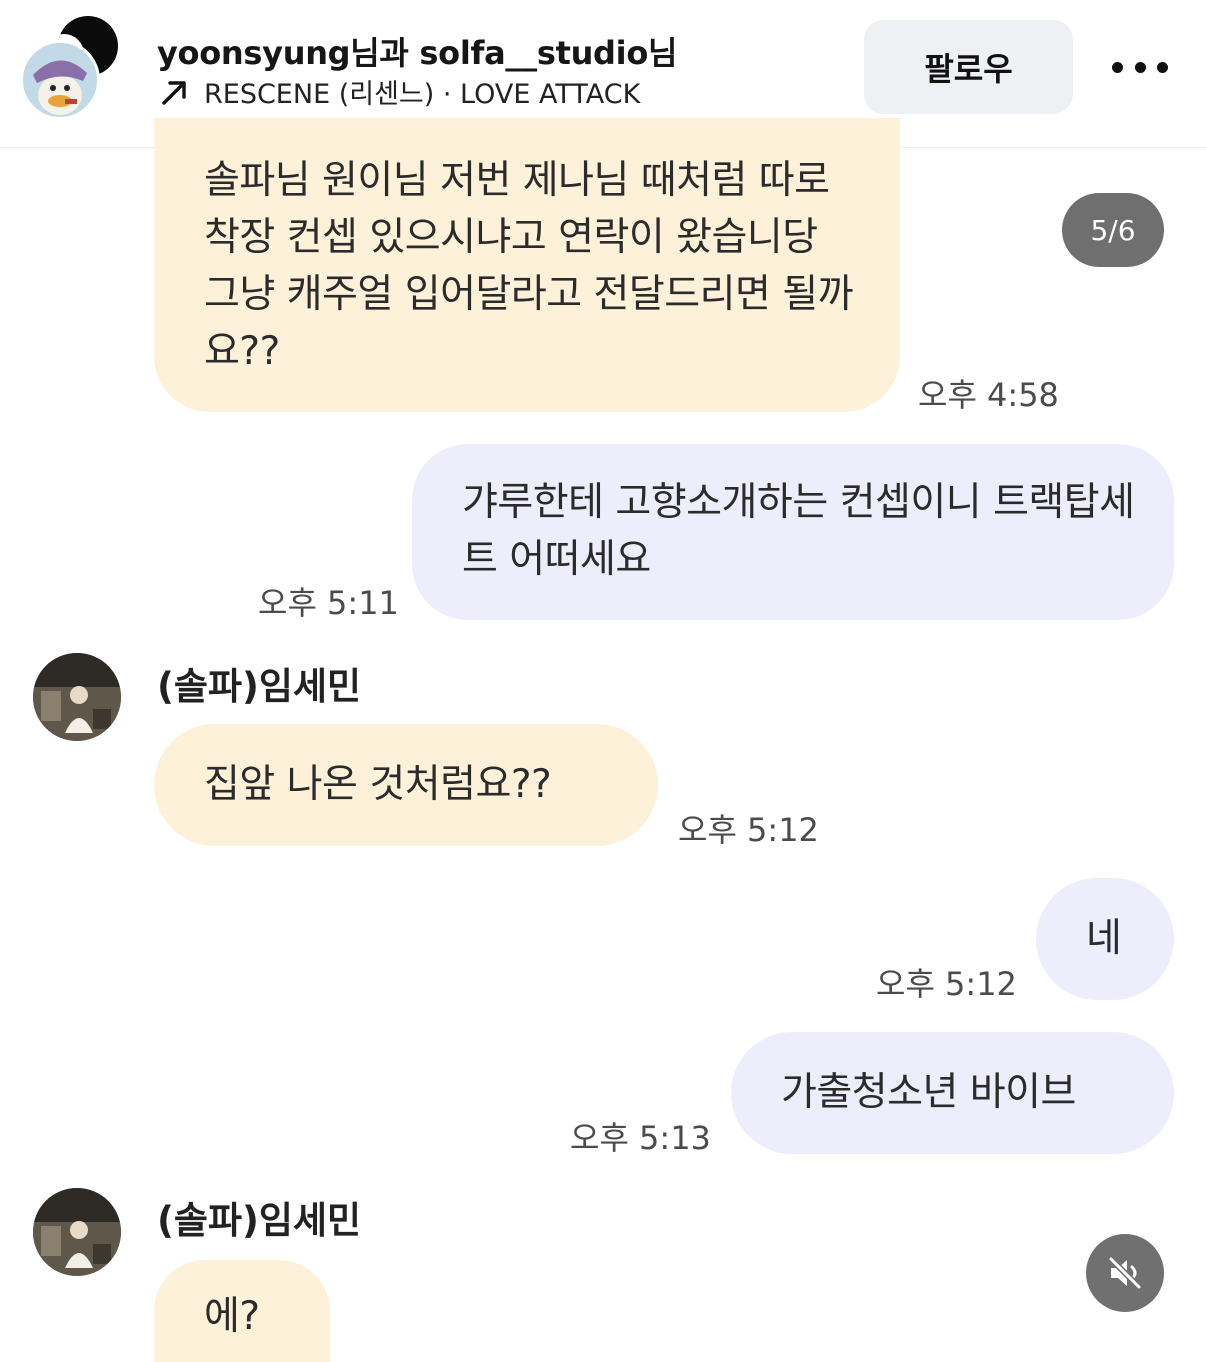  Describe the element at coordinates (232, 1316) in the screenshot. I see `message-text: 에?` at that location.